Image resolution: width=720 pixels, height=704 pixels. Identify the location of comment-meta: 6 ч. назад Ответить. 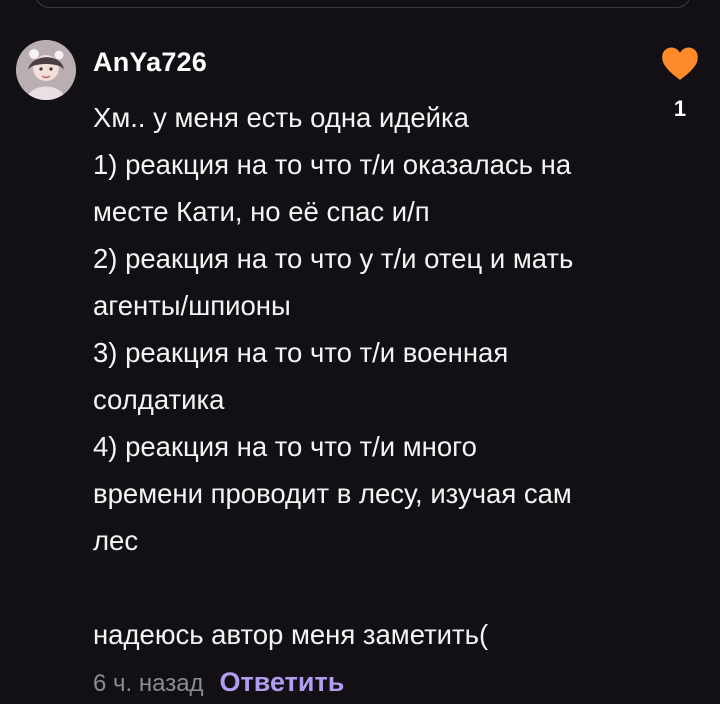
(218, 682).